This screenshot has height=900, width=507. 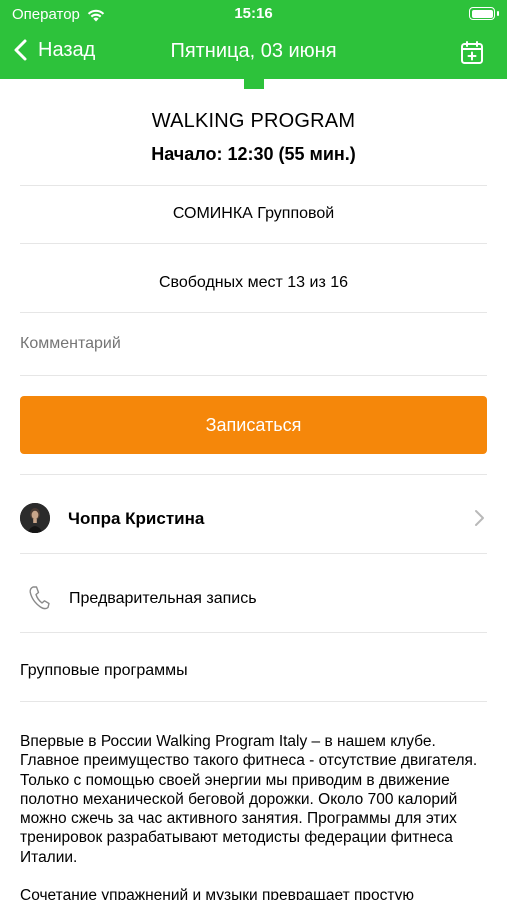 I want to click on avatar, so click(x=35, y=518).